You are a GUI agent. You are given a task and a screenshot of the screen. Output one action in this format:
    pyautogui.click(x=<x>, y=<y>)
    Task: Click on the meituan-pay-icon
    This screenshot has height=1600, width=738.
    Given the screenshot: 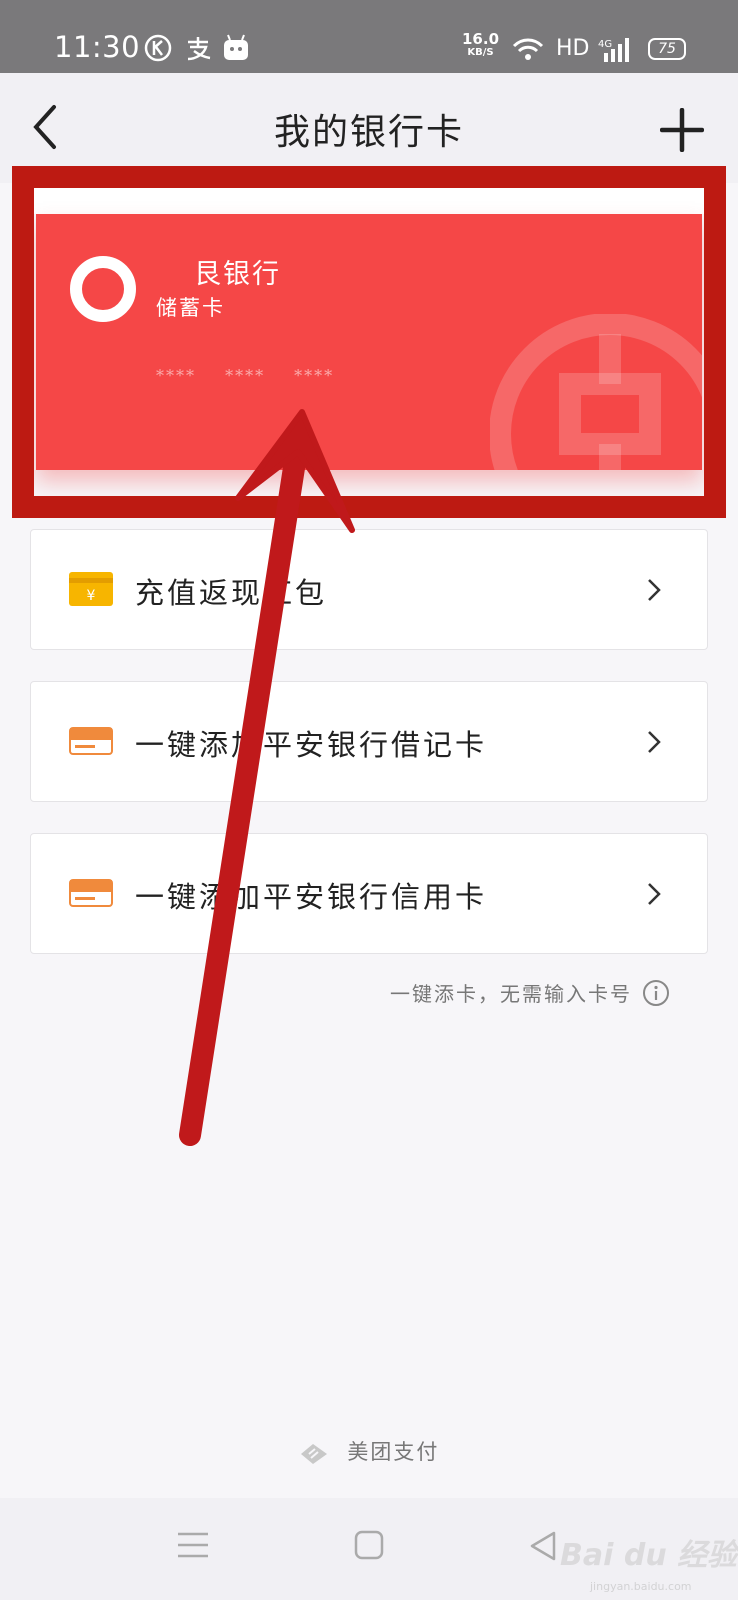 What is the action you would take?
    pyautogui.click(x=313, y=1453)
    